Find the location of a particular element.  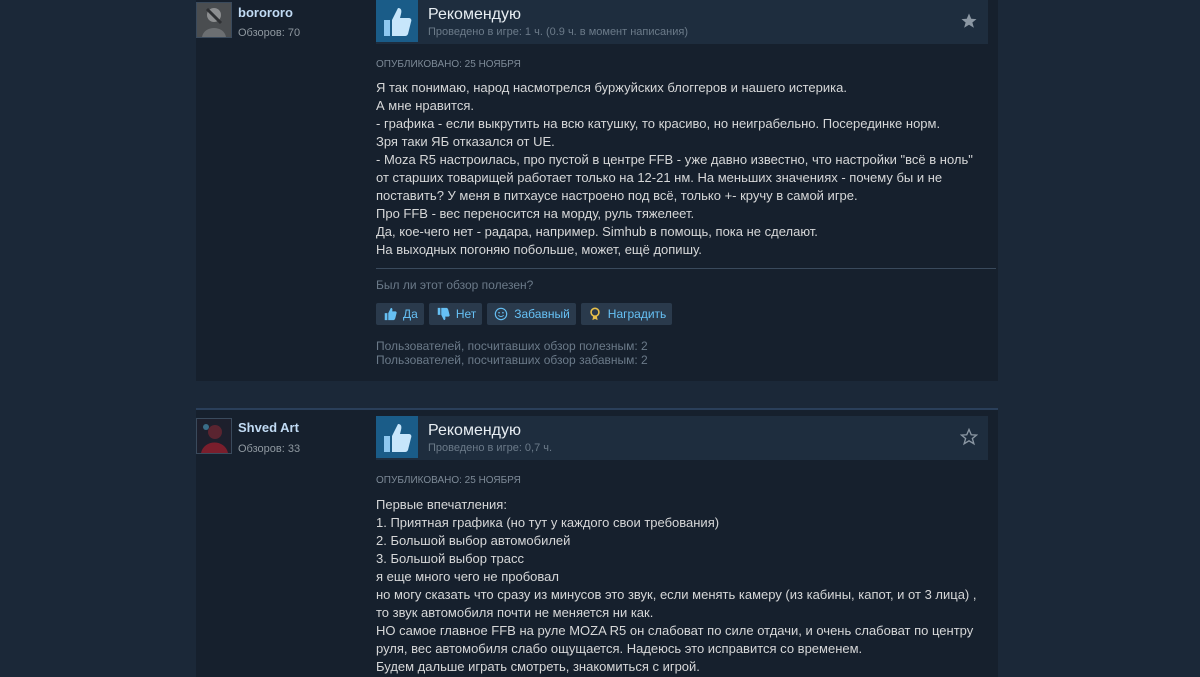

vote-no-button: Нет is located at coordinates (455, 314).